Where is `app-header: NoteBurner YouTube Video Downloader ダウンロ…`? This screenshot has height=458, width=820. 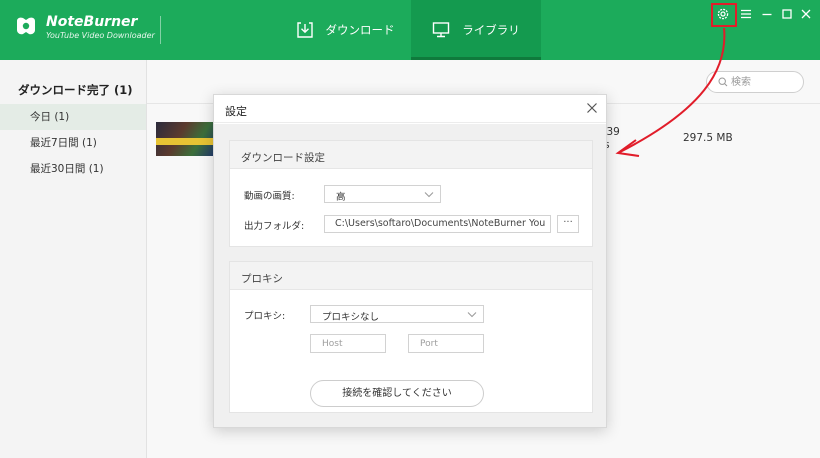
app-header: NoteBurner YouTube Video Downloader ダウンロ… is located at coordinates (410, 30).